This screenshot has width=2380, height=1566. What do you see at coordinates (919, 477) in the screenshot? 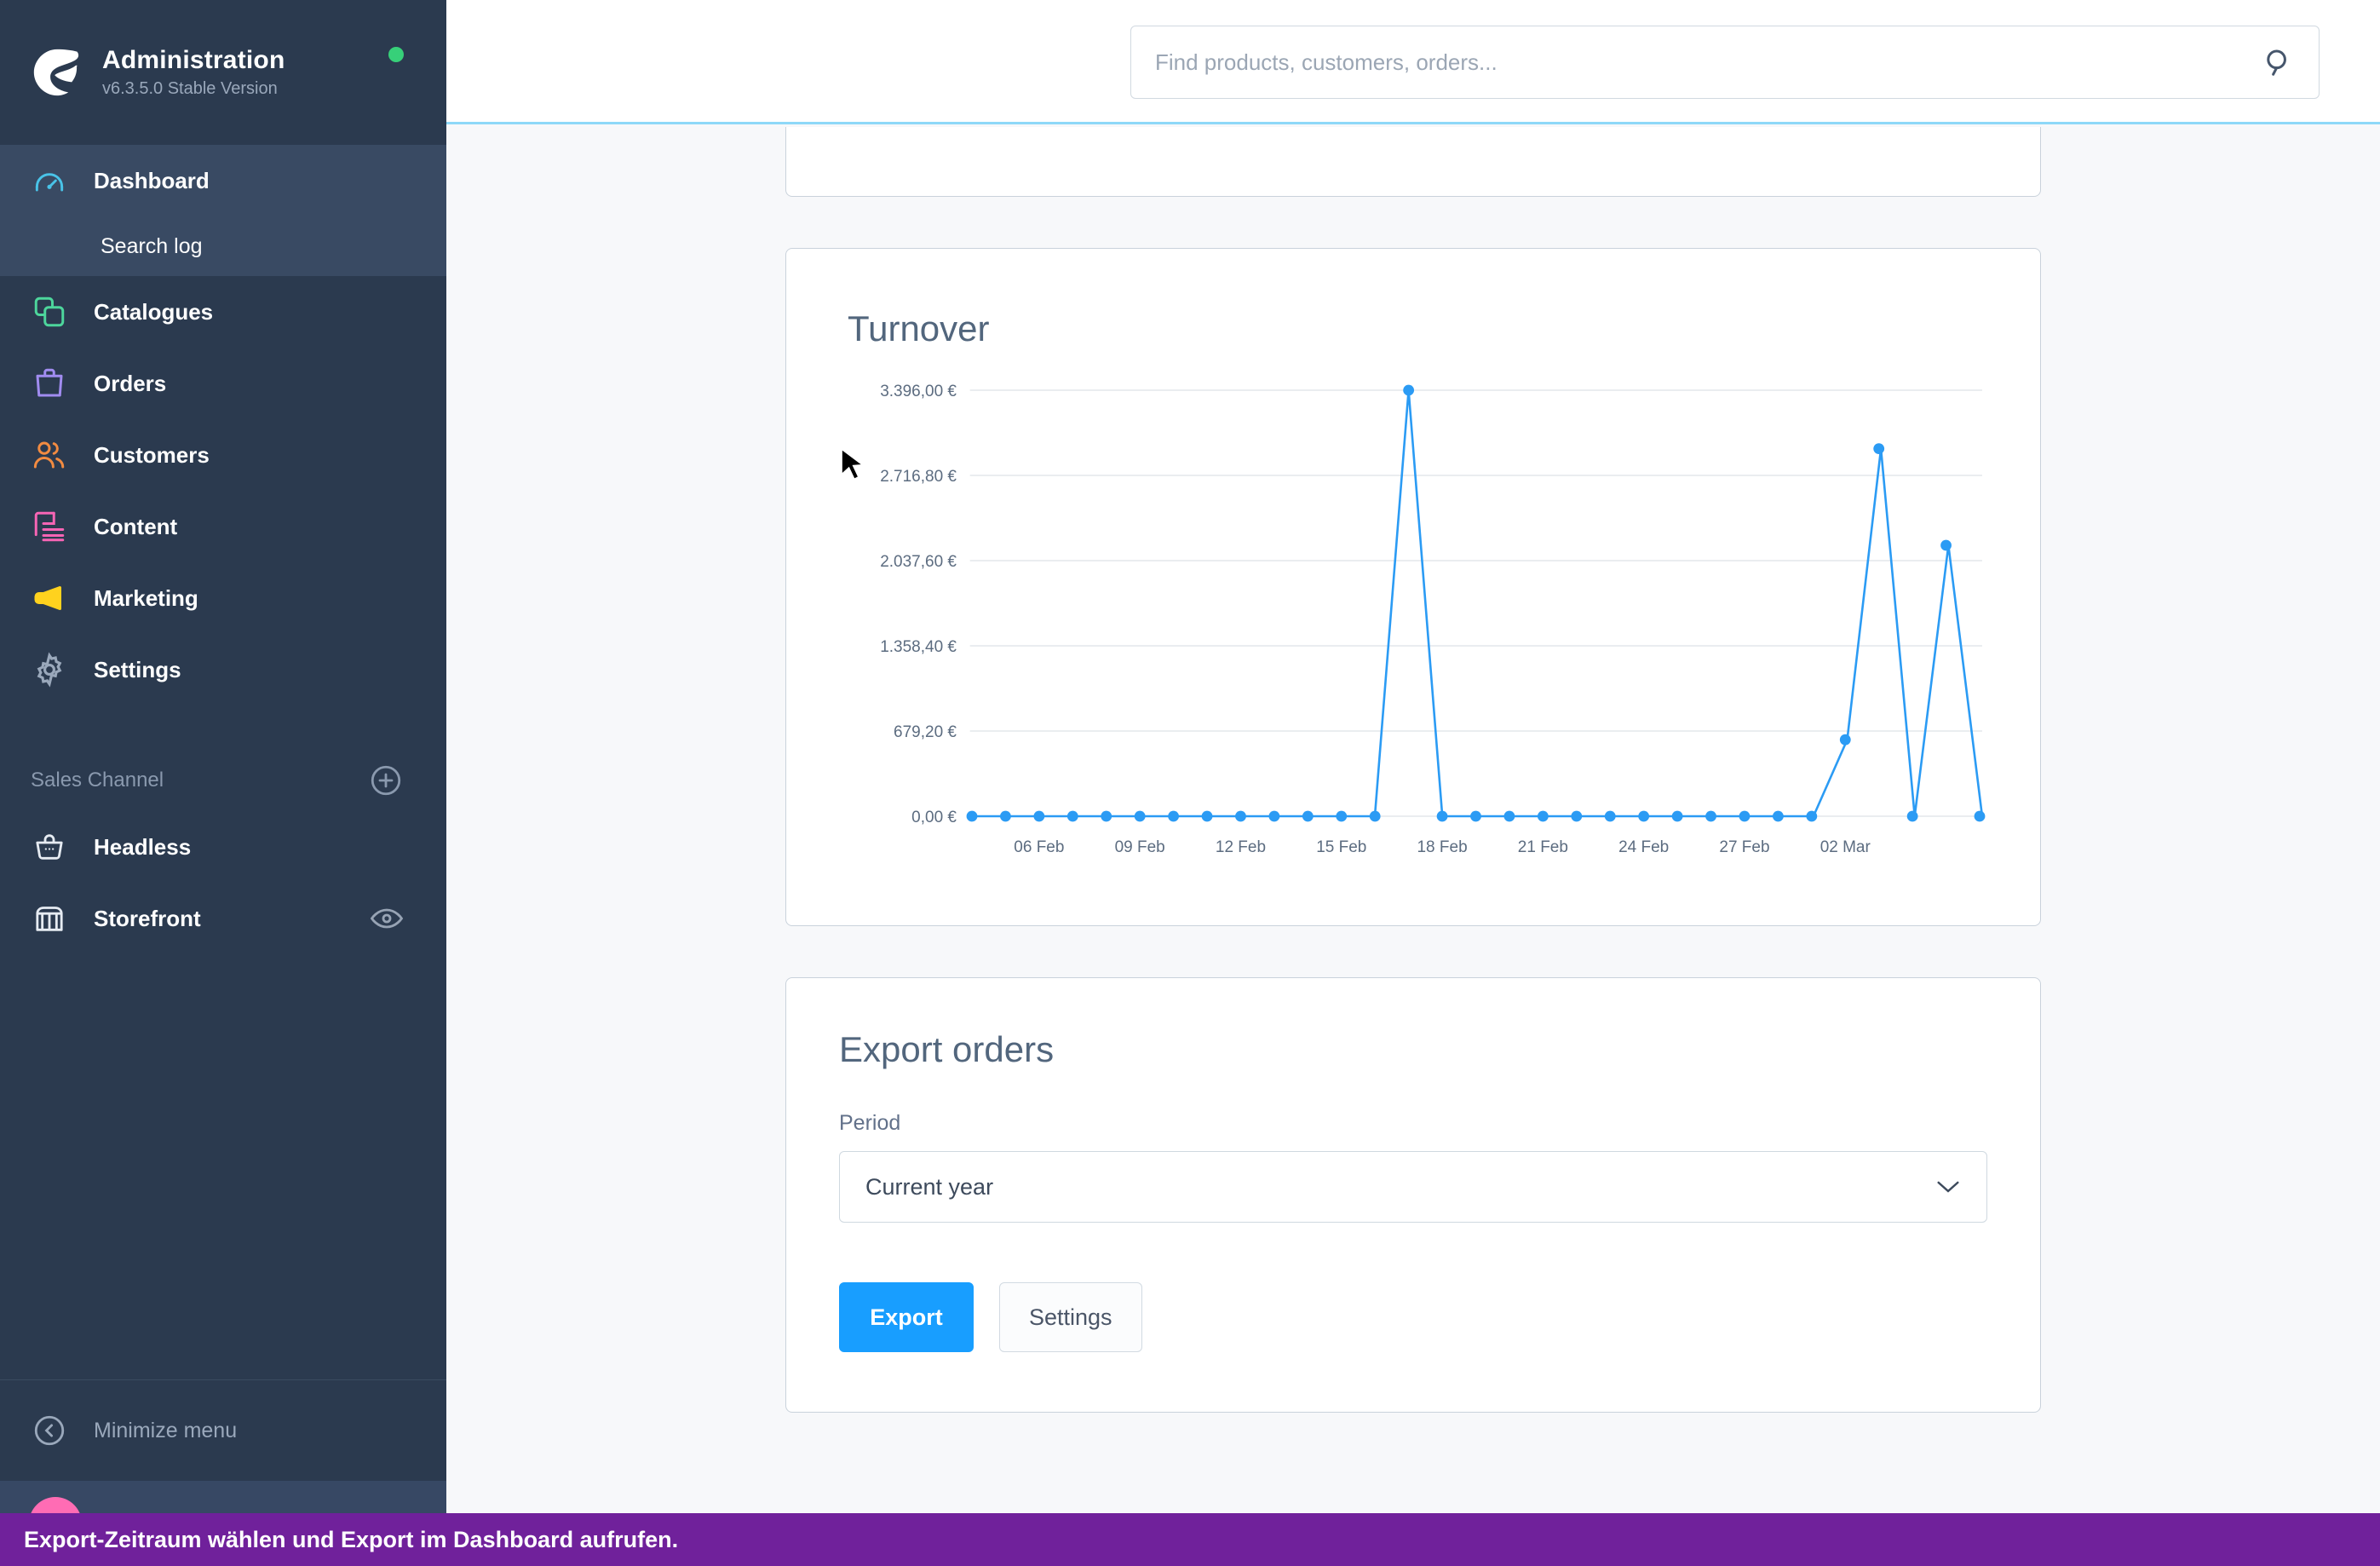
I see `svg-text: 2.716,80 €` at bounding box center [919, 477].